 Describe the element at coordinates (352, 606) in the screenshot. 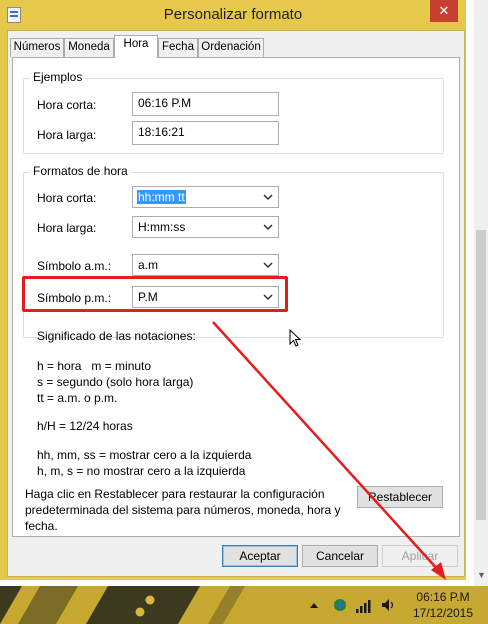

I see `system-tray` at that location.